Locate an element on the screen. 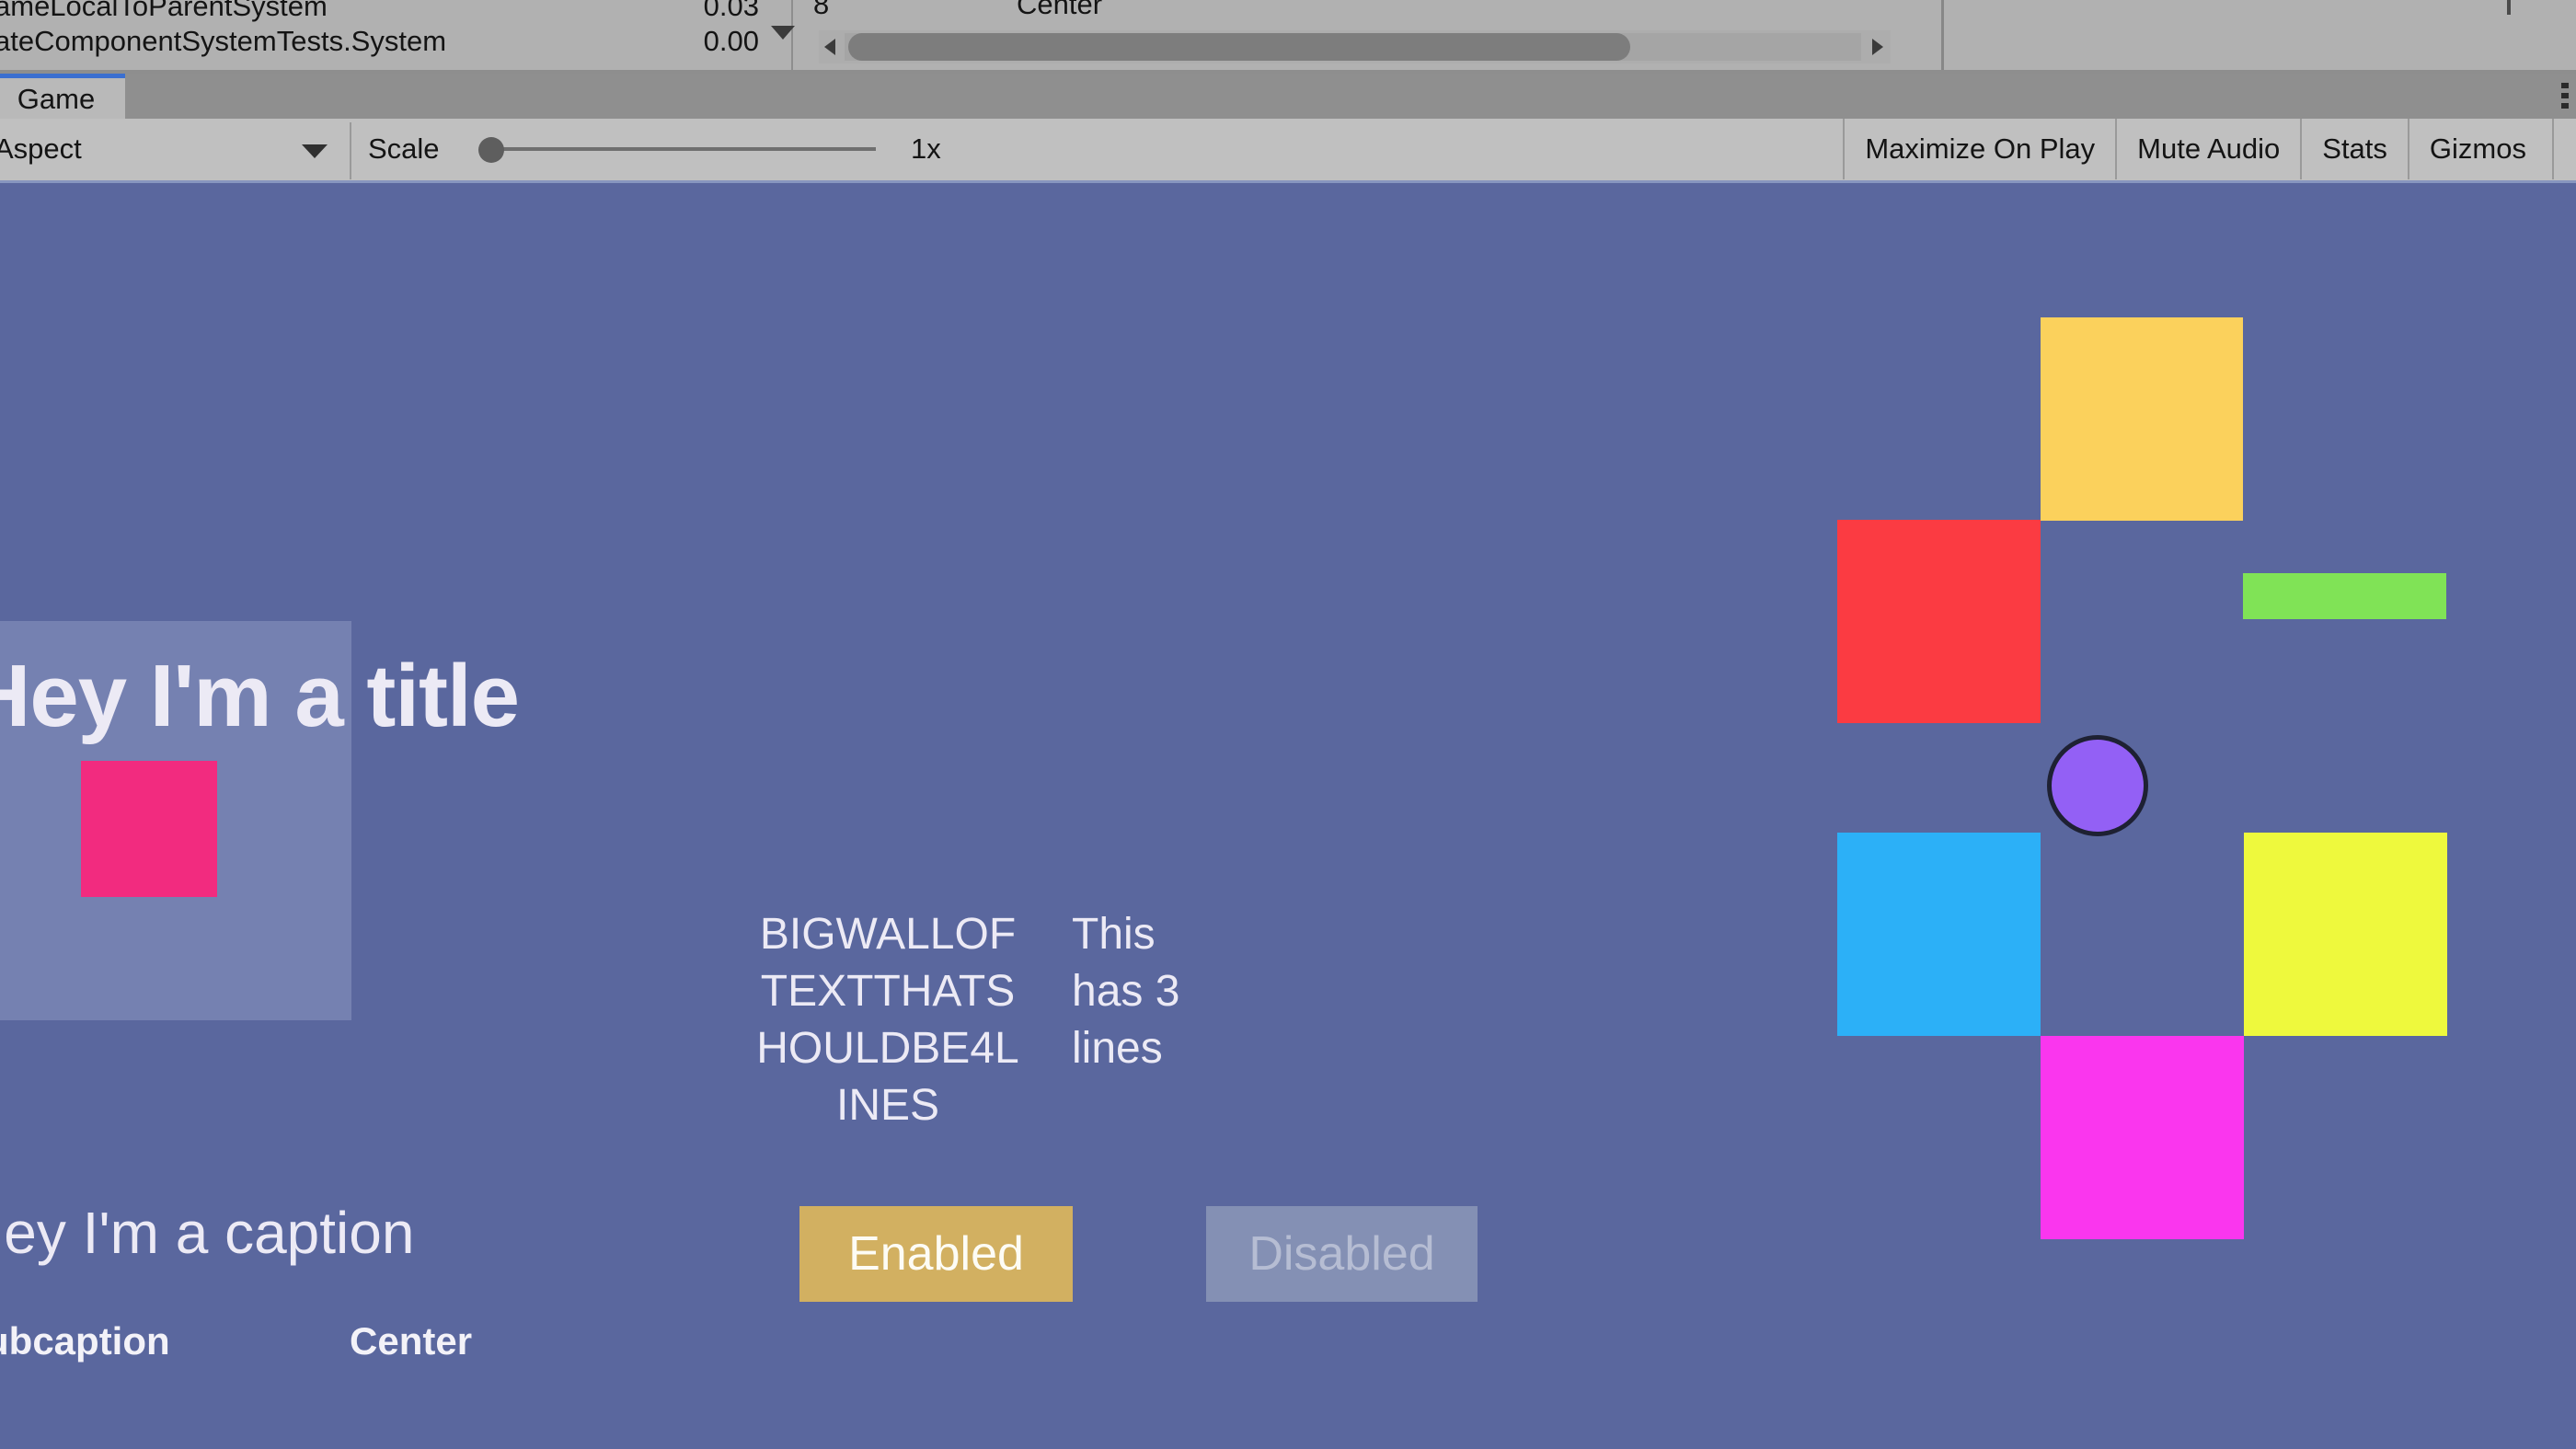 The image size is (2576, 1449). profiler-row-name: ameLocalToParentSystem is located at coordinates (164, 11).